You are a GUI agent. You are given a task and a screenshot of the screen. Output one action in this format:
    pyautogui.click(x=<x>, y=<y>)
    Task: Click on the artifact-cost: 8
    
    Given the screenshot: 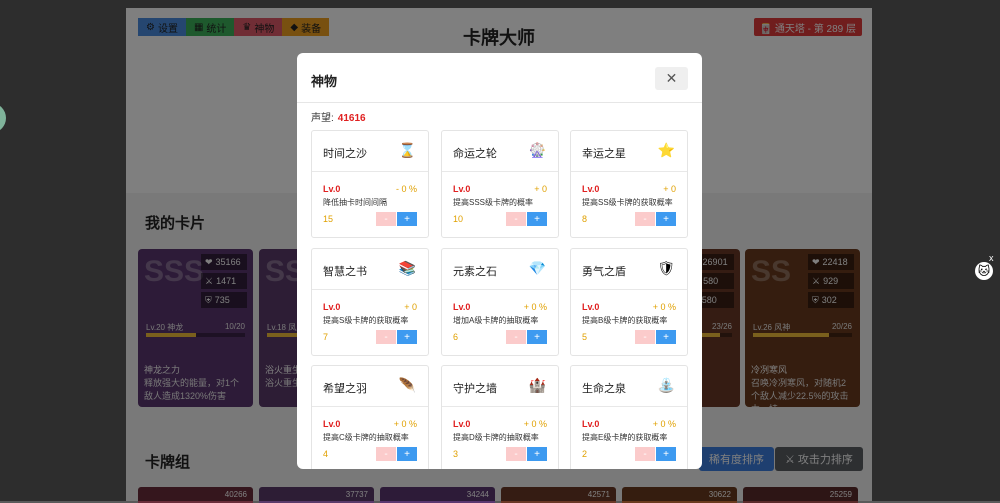 What is the action you would take?
    pyautogui.click(x=585, y=219)
    